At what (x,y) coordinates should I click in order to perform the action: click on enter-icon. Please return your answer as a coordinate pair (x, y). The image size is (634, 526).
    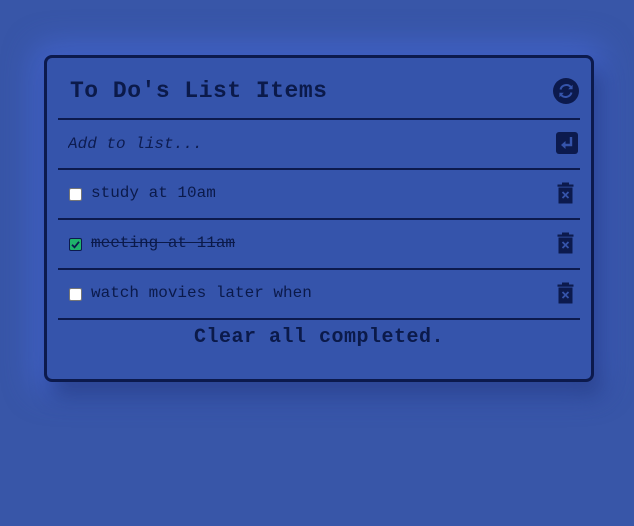
    Looking at the image, I should click on (567, 143).